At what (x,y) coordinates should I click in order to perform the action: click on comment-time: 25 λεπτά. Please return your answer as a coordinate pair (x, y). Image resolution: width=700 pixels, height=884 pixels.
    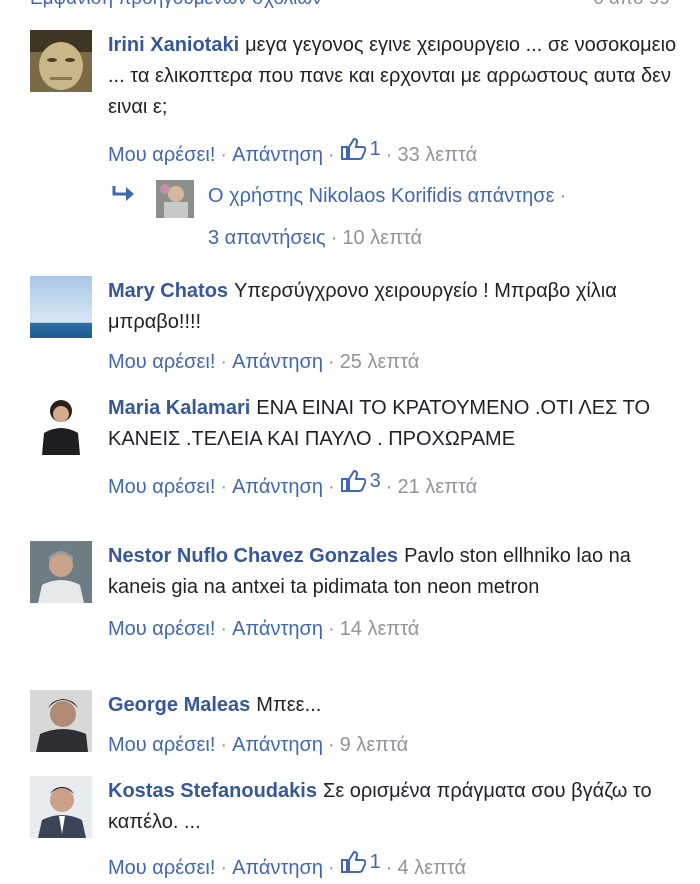
    Looking at the image, I should click on (380, 362).